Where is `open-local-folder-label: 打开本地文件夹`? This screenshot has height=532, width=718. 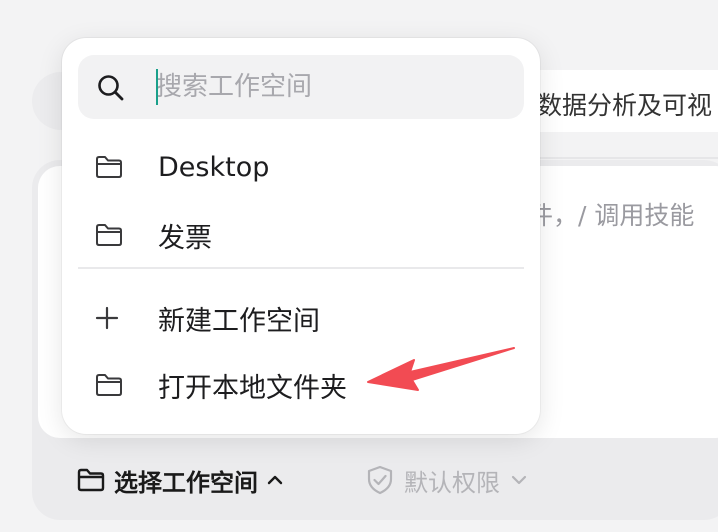 open-local-folder-label: 打开本地文件夹 is located at coordinates (252, 388).